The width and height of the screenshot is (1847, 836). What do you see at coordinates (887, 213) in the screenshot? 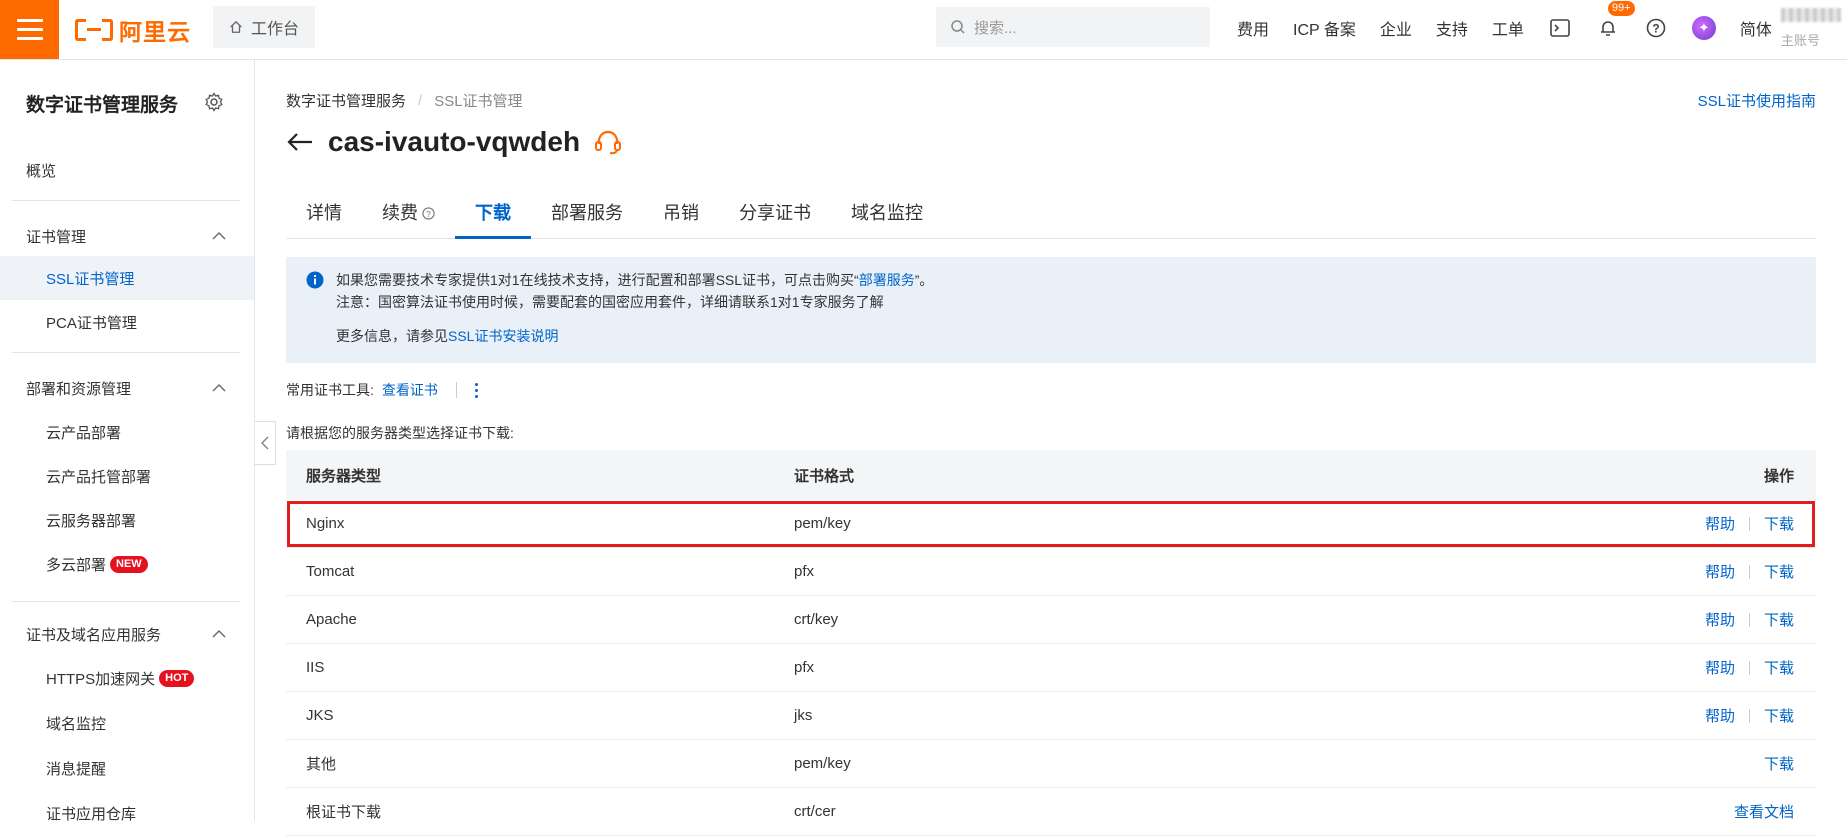
I see `tab-label: 域名监控` at bounding box center [887, 213].